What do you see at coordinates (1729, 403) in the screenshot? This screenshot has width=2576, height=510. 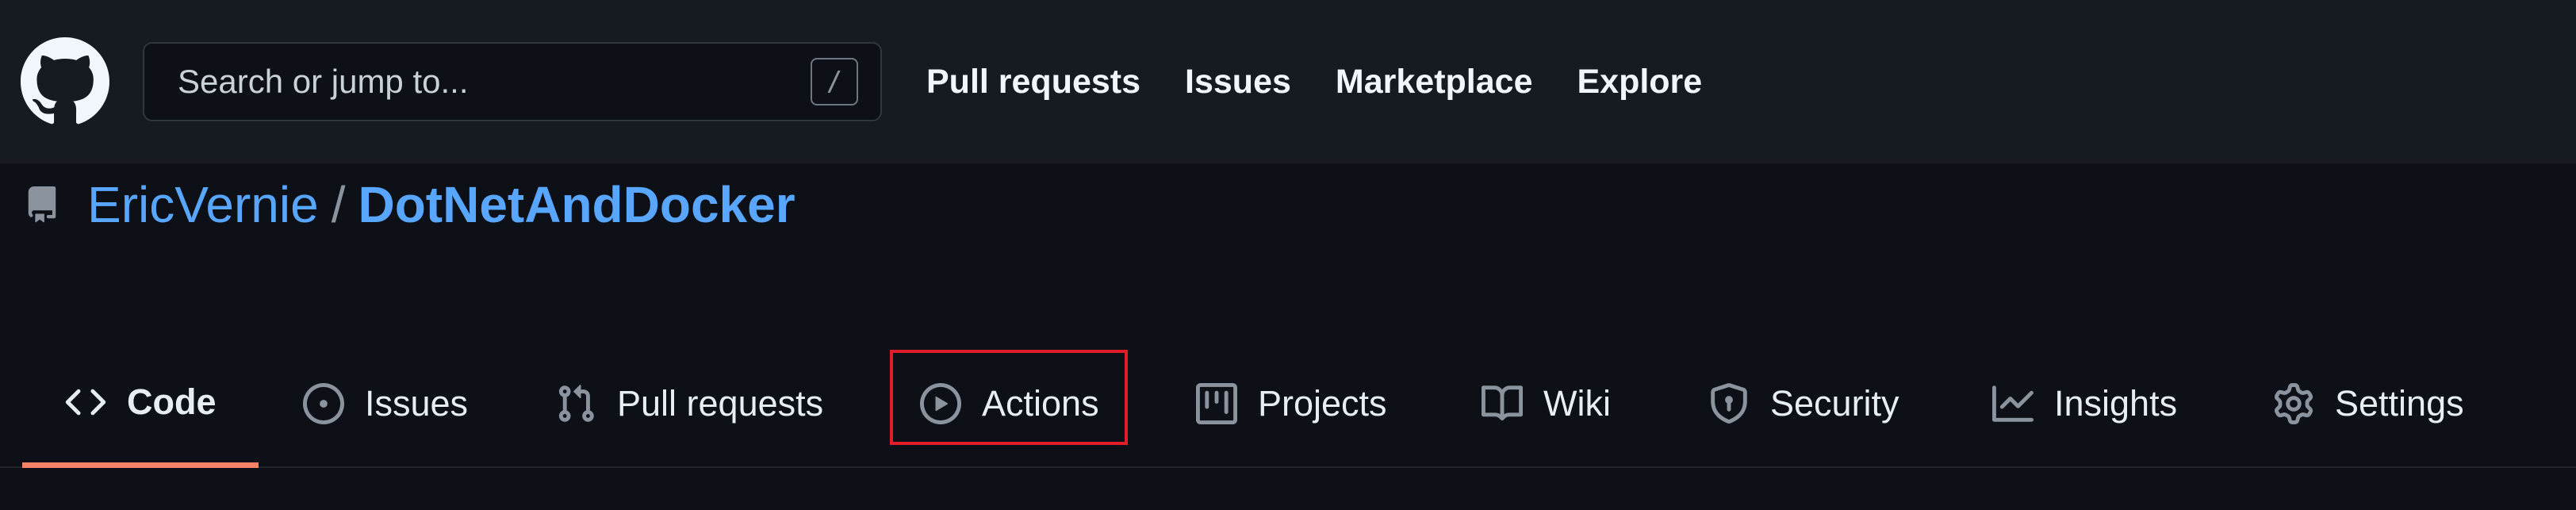 I see `shield-icon` at bounding box center [1729, 403].